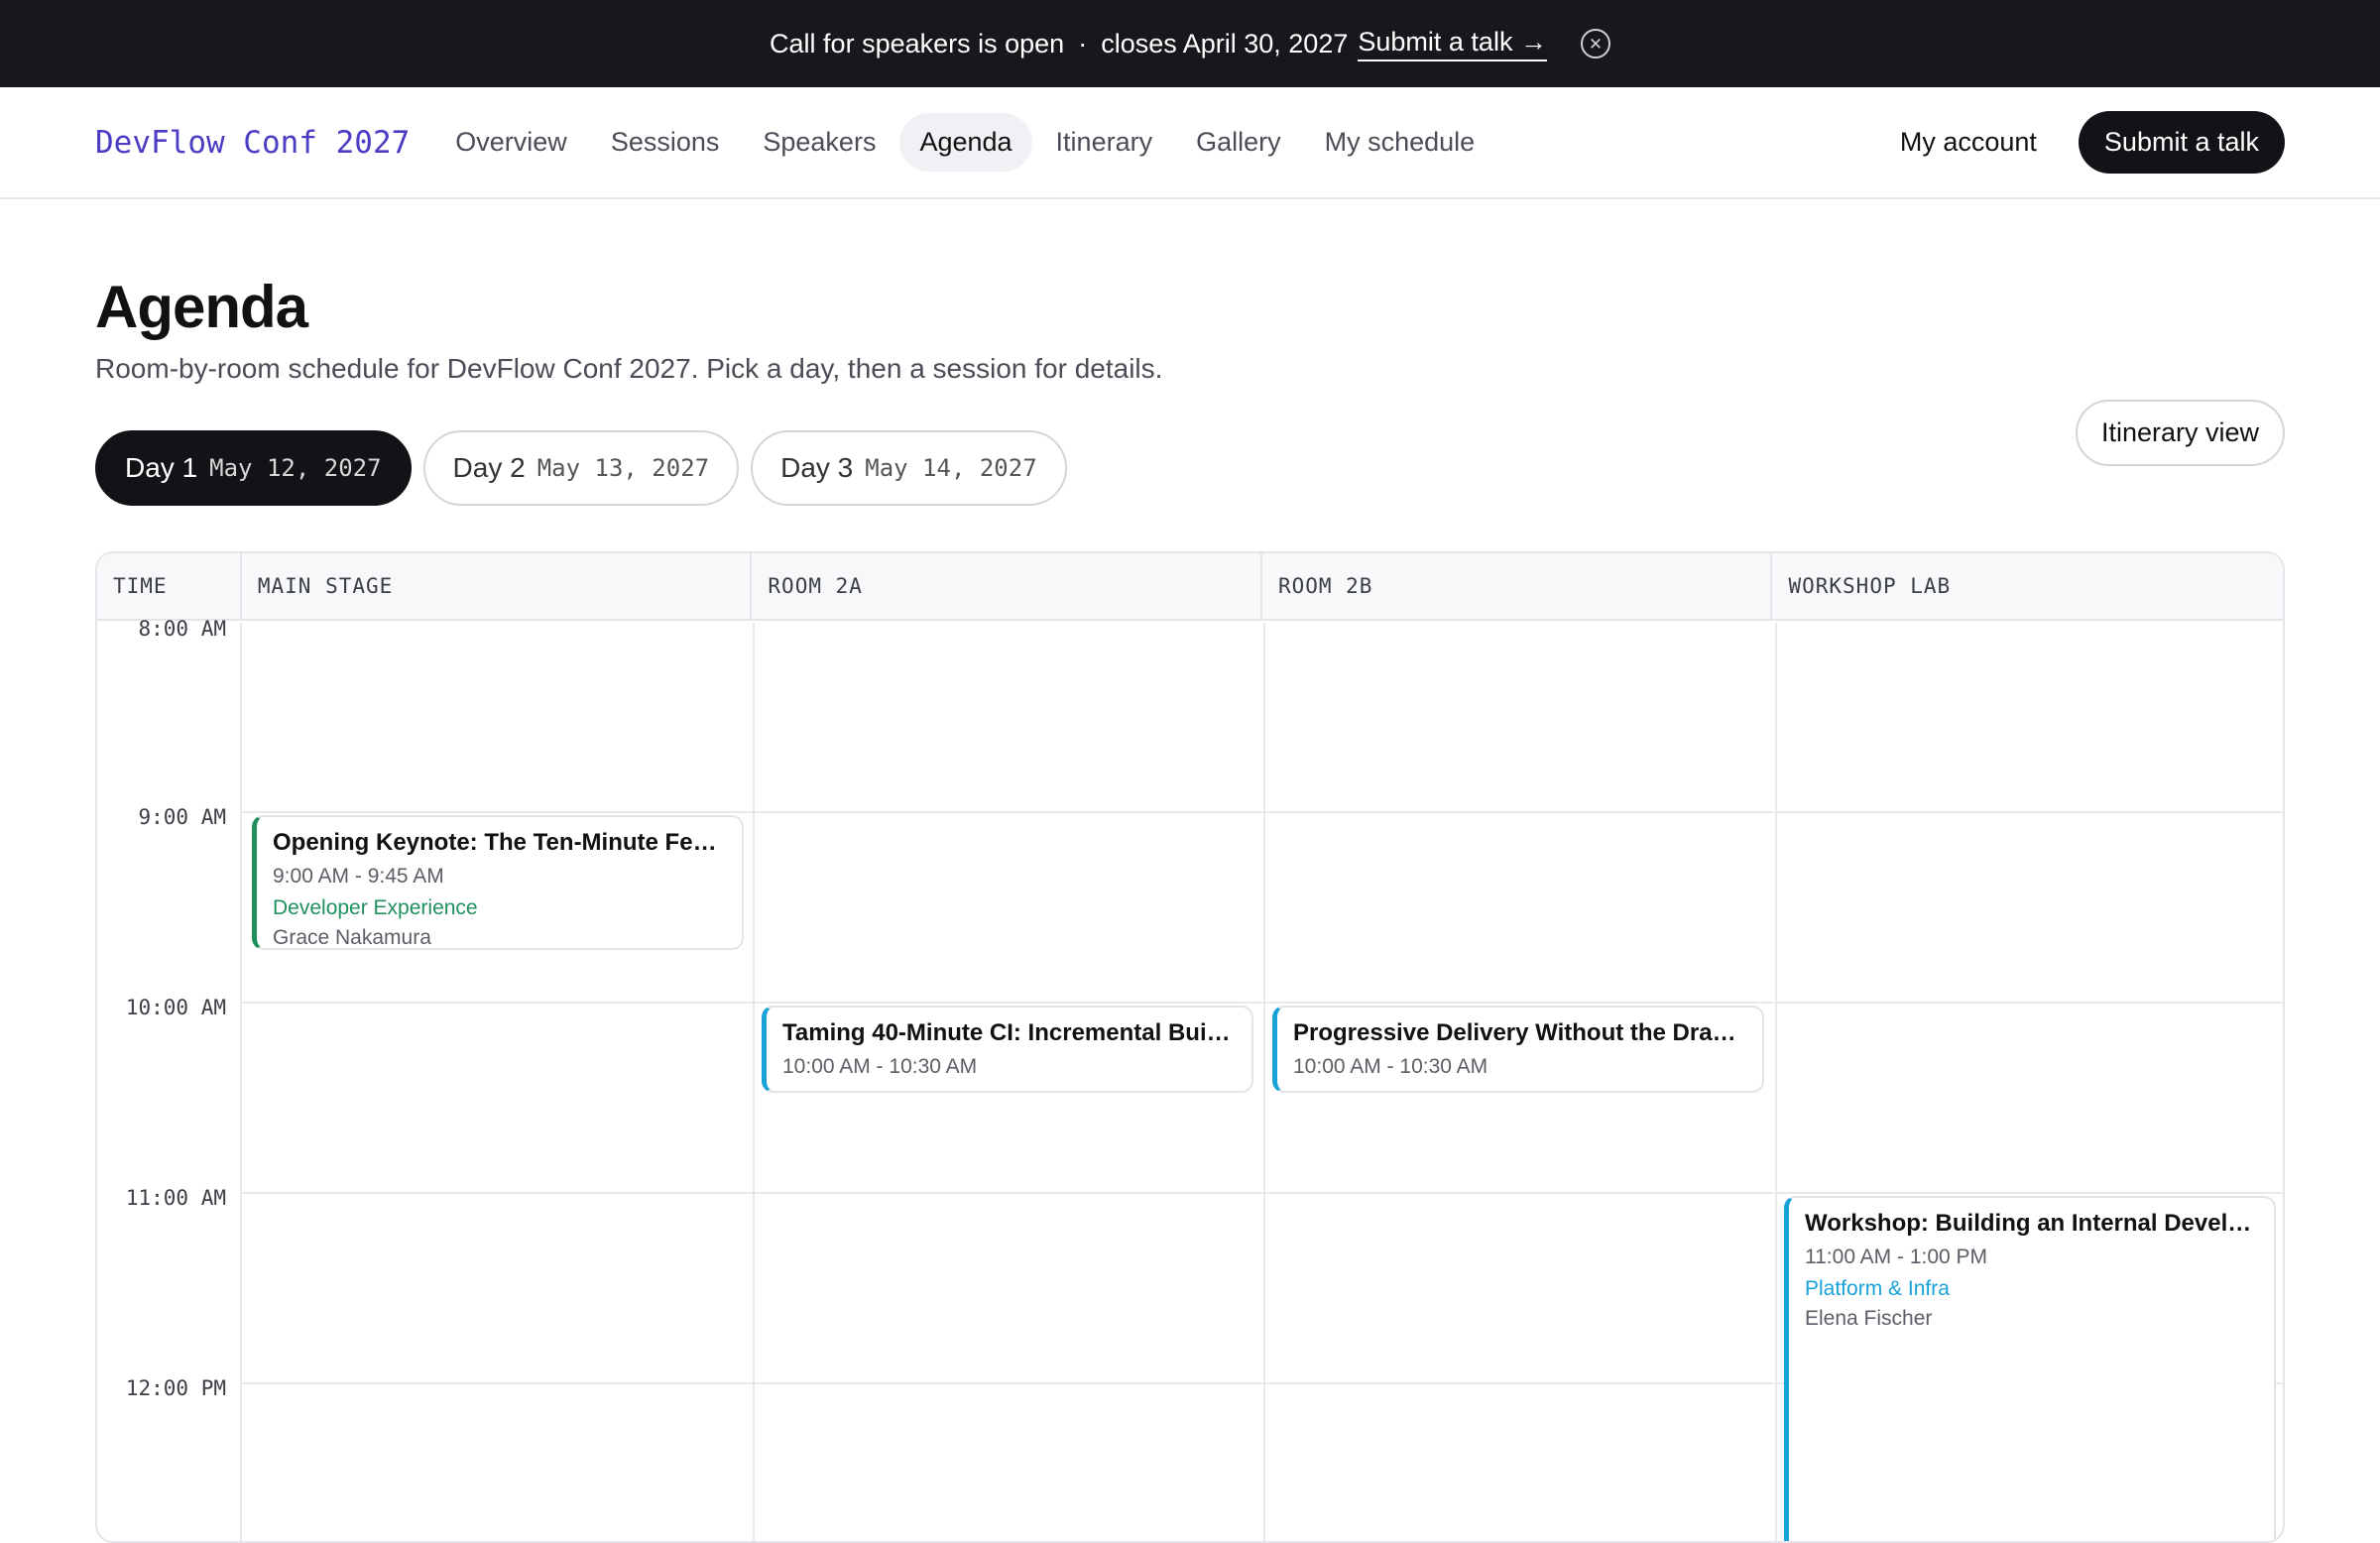 This screenshot has width=2380, height=1543. I want to click on time-label: 8:00 AM, so click(182, 629).